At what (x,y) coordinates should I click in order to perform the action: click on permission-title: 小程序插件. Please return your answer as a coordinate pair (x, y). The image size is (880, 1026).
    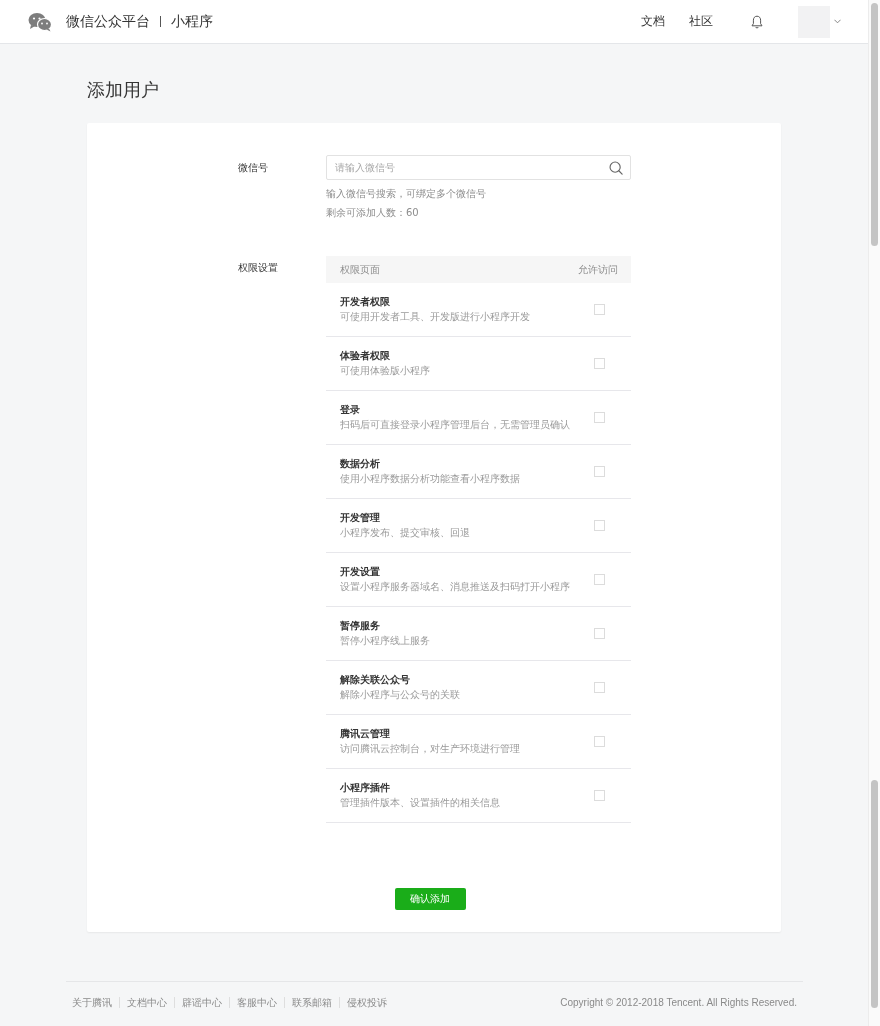
    Looking at the image, I should click on (365, 788).